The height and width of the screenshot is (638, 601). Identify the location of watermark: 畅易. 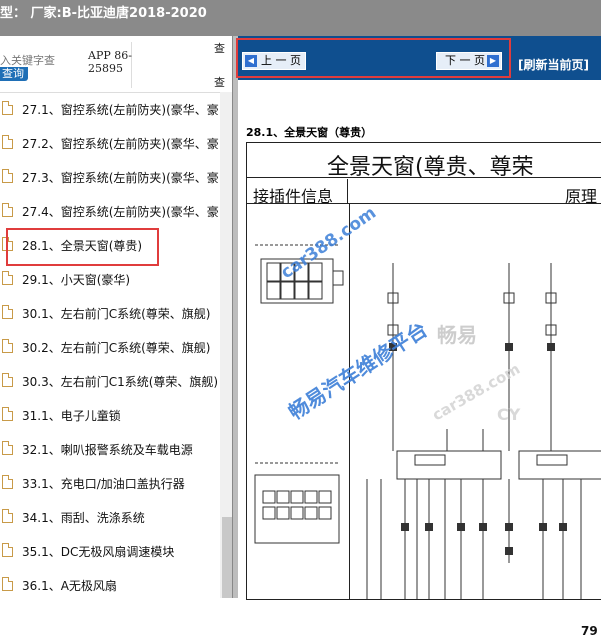
(457, 335).